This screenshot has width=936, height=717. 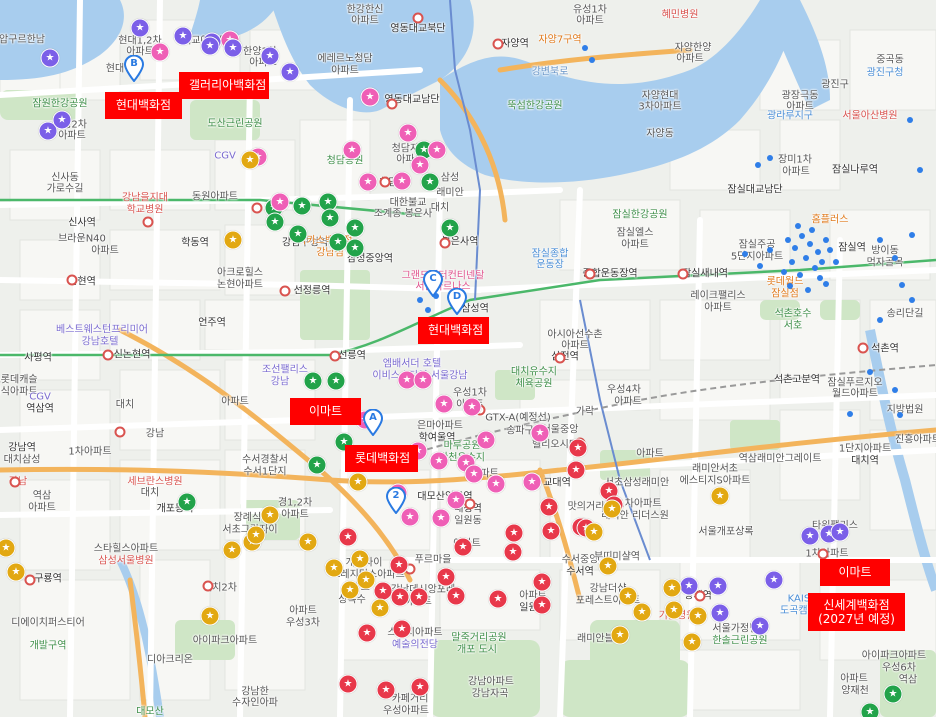 I want to click on pin-2: 2, so click(x=396, y=500).